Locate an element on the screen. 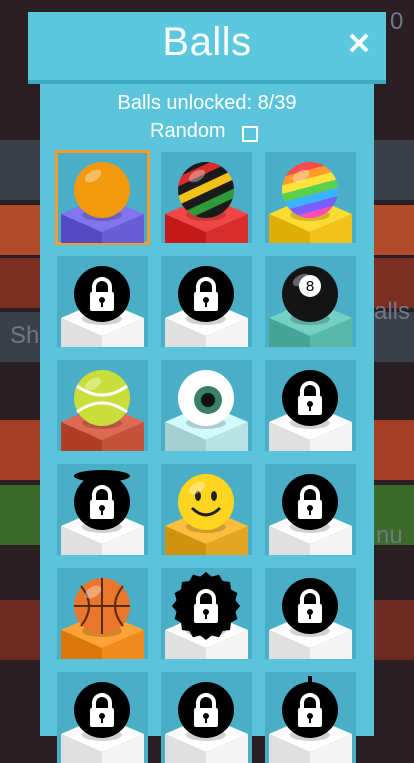 This screenshot has height=763, width=414. ball-cell-basketball is located at coordinates (102, 613).